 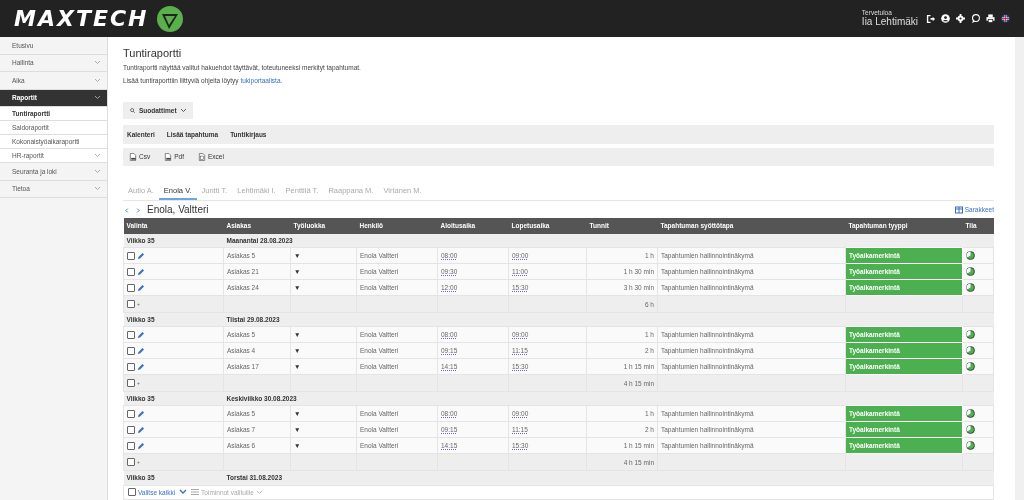 What do you see at coordinates (960, 18) in the screenshot?
I see `settings-icon` at bounding box center [960, 18].